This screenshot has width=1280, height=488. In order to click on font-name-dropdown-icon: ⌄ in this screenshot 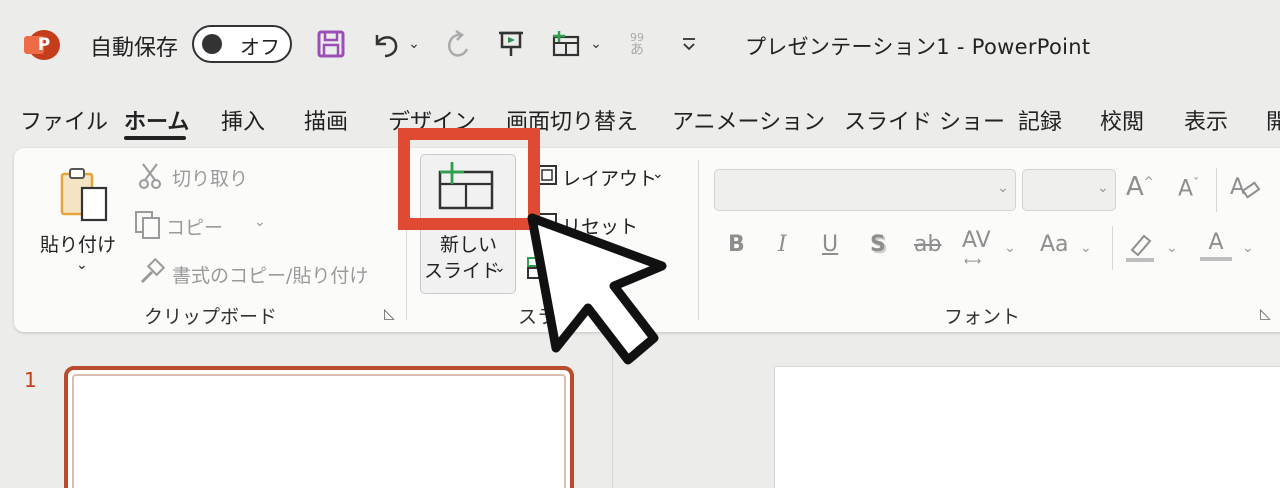, I will do `click(1003, 188)`.